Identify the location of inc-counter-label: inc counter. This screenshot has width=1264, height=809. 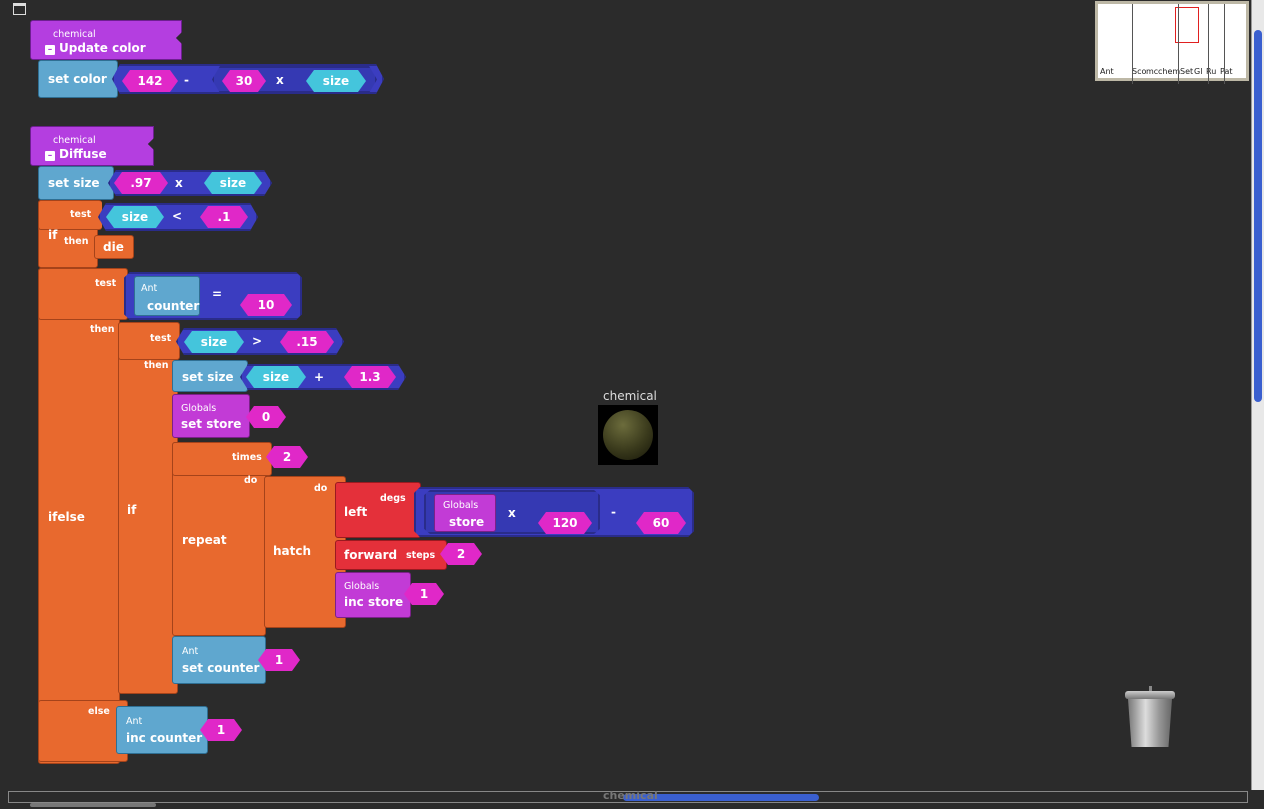
(164, 738).